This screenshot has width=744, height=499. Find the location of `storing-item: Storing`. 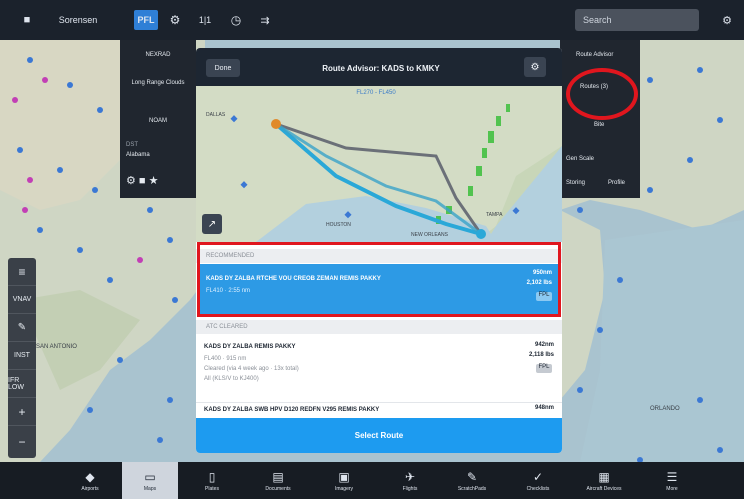

storing-item: Storing is located at coordinates (575, 183).